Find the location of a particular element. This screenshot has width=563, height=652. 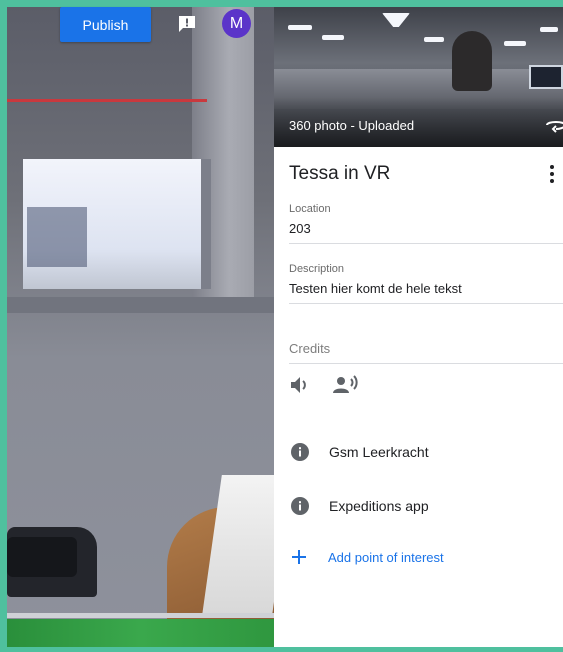

page-title: Tessa in VR is located at coordinates (340, 173).